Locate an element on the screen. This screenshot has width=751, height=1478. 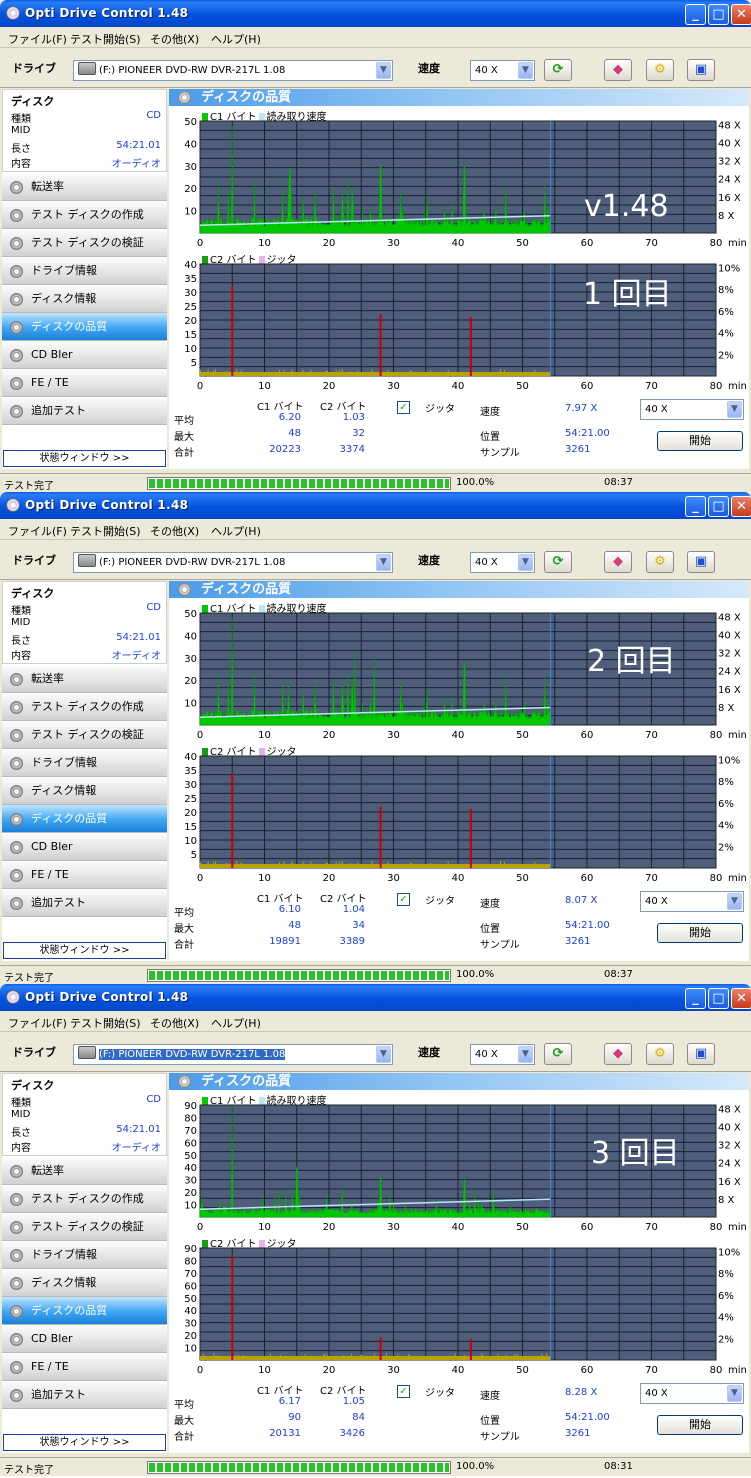
elapsed-time: 08:31 is located at coordinates (618, 1466).